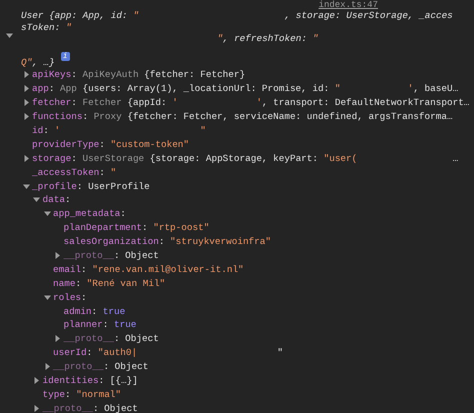 The height and width of the screenshot is (413, 474). Describe the element at coordinates (56, 200) in the screenshot. I see `property-line: data:` at that location.